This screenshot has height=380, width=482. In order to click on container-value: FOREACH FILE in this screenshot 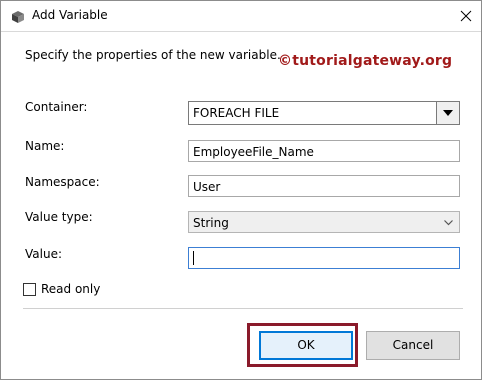, I will do `click(236, 113)`.